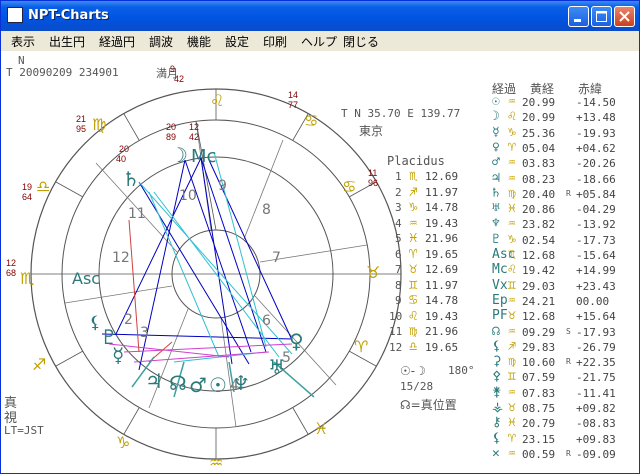 This screenshot has height=474, width=640. What do you see at coordinates (596, 240) in the screenshot?
I see `declination-value: -17.73` at bounding box center [596, 240].